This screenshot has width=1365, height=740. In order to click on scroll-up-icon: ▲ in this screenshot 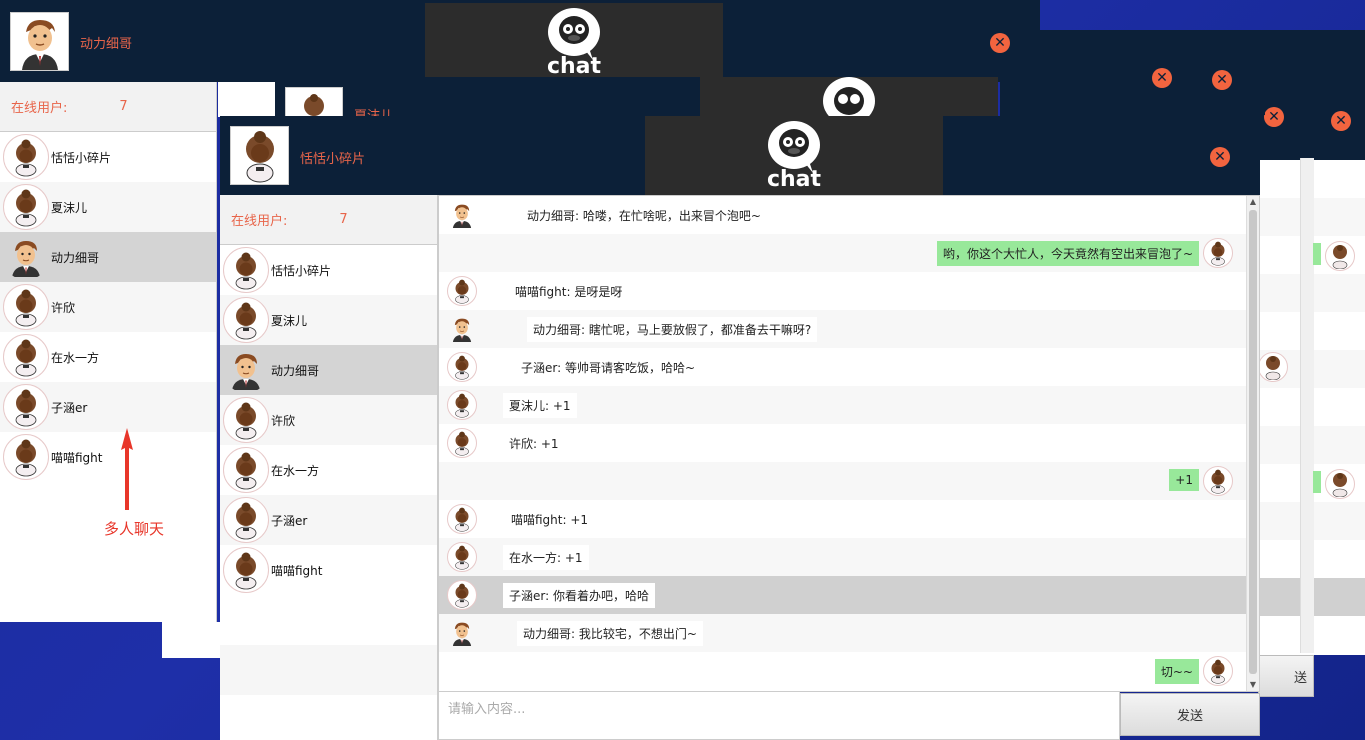, I will do `click(1253, 202)`.